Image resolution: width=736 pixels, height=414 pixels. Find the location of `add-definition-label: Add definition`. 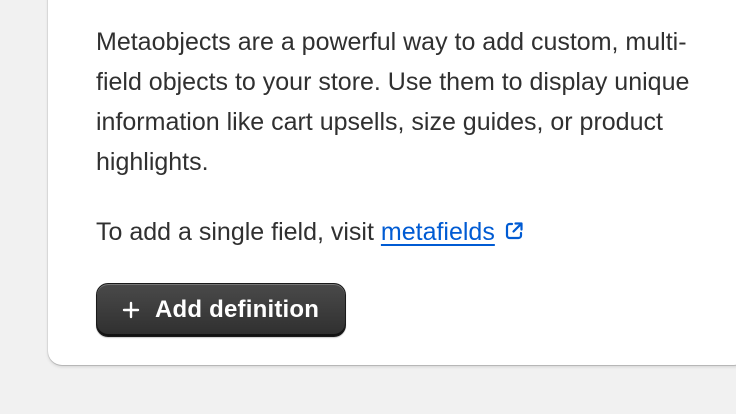

add-definition-label: Add definition is located at coordinates (237, 309).